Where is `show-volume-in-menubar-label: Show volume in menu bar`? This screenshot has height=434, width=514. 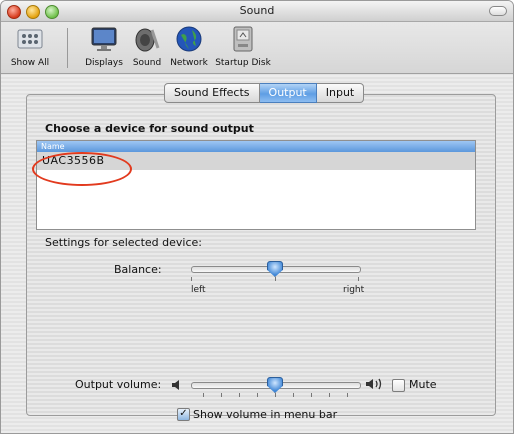
show-volume-in-menubar-label: Show volume in menu bar is located at coordinates (265, 414).